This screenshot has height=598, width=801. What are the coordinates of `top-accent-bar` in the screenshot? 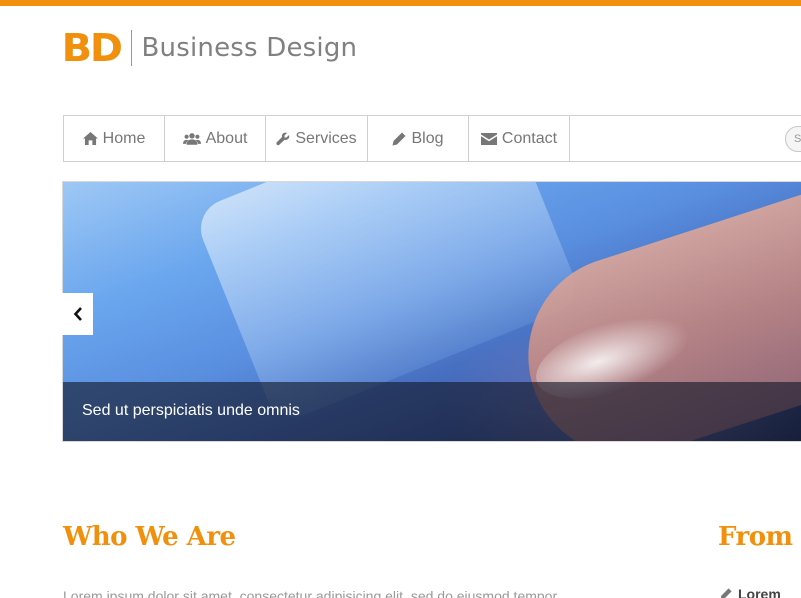 It's located at (400, 3).